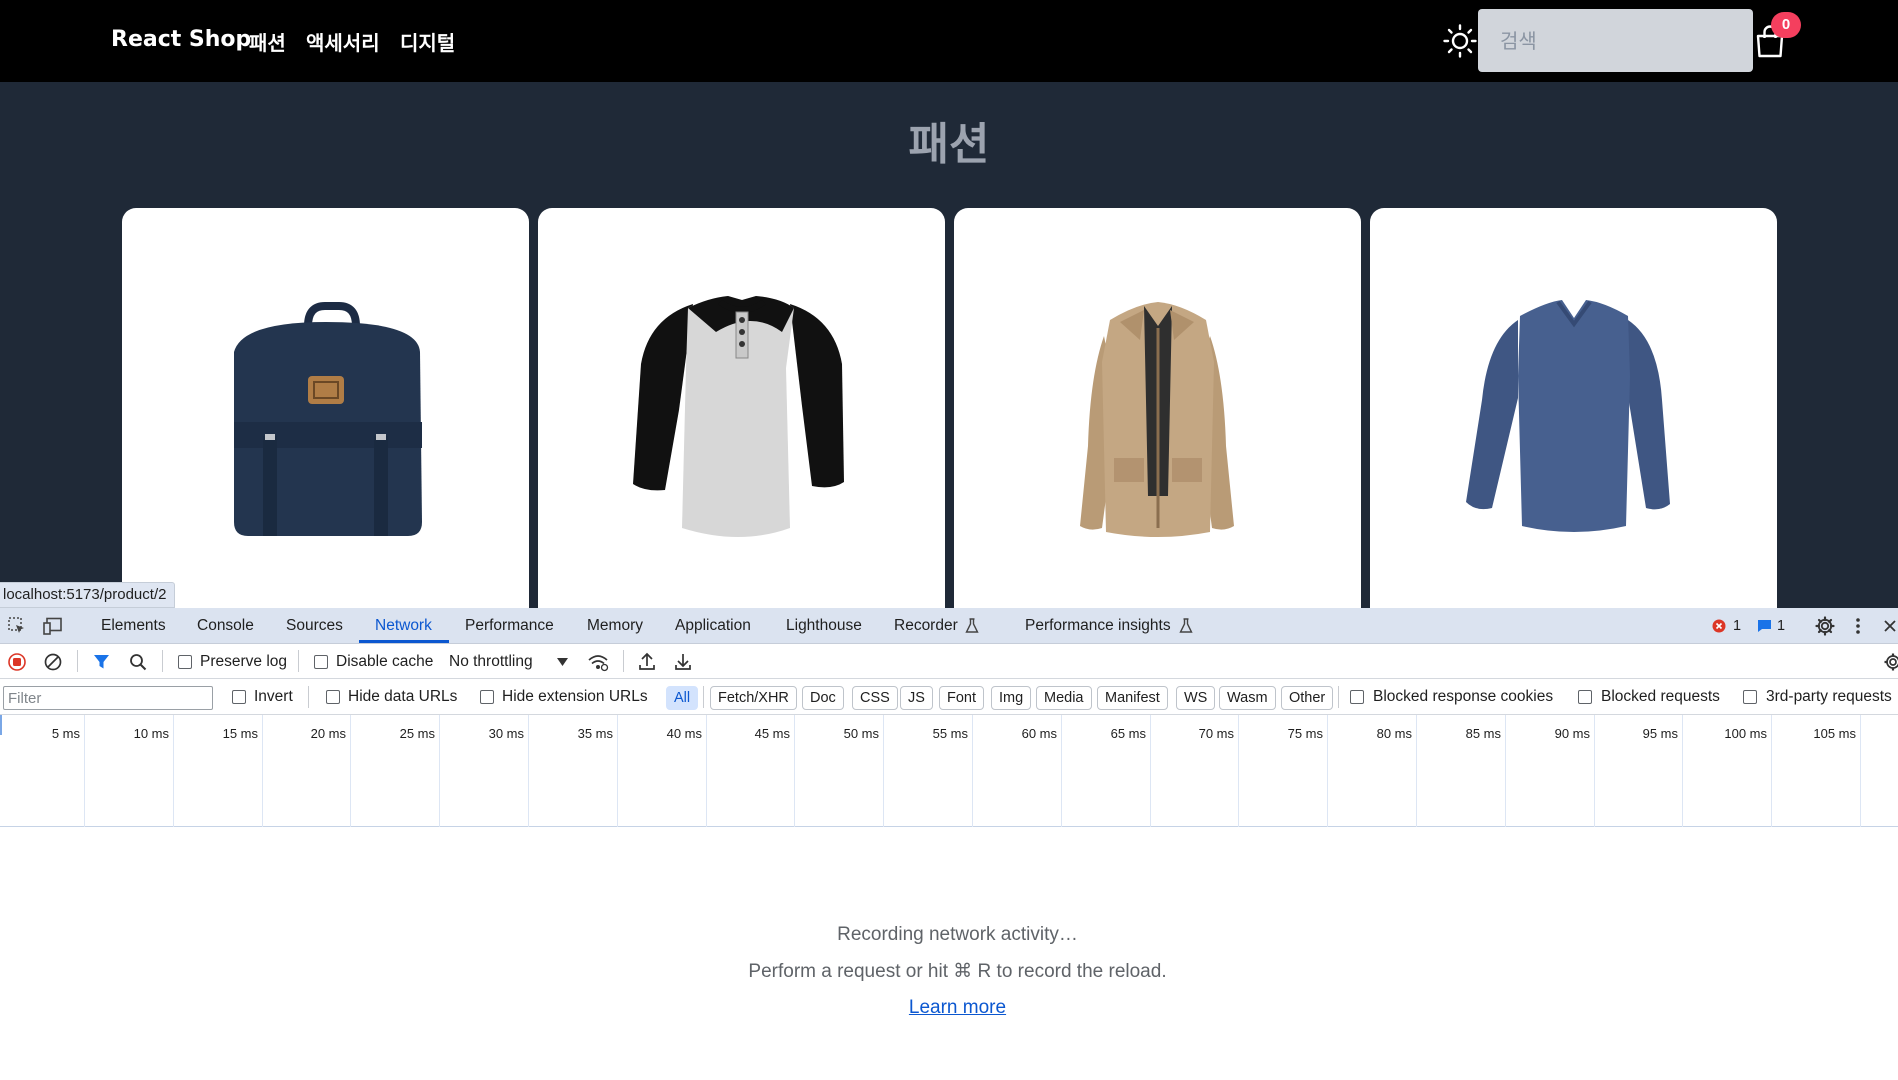 This screenshot has height=1080, width=1898. Describe the element at coordinates (1394, 733) in the screenshot. I see `timeline-tick-label: 80 ms` at that location.